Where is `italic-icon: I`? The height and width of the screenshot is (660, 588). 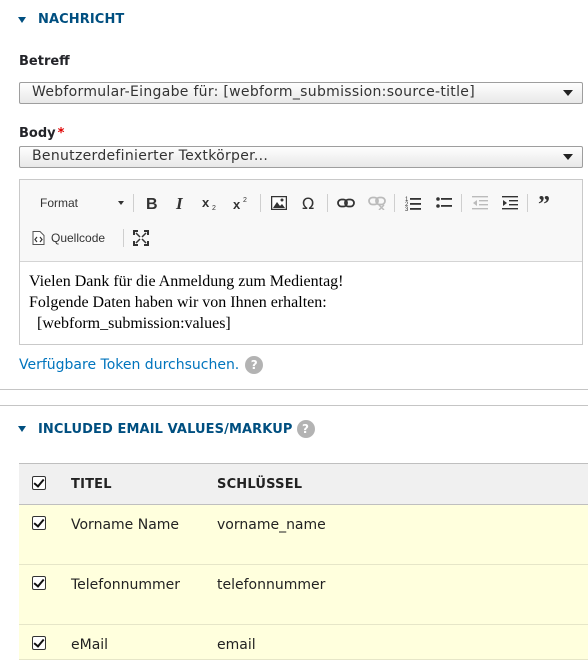
italic-icon: I is located at coordinates (179, 203).